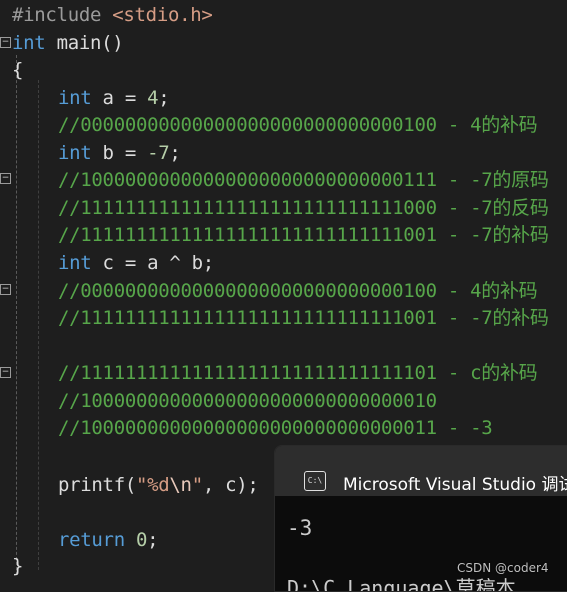 Image resolution: width=567 pixels, height=592 pixels. What do you see at coordinates (401, 584) in the screenshot?
I see `console-path: D:\C Language\草稿本` at bounding box center [401, 584].